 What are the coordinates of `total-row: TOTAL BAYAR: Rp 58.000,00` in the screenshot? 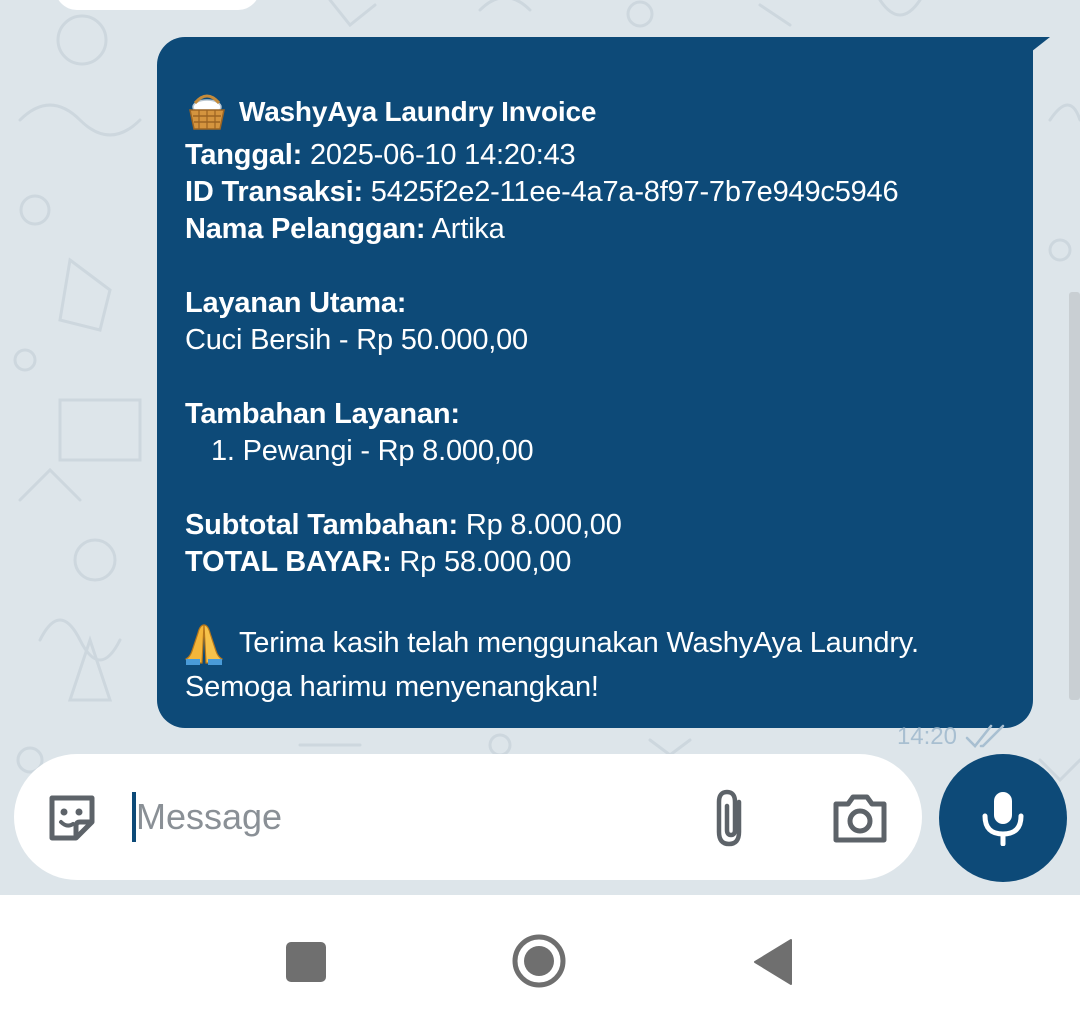 It's located at (378, 562).